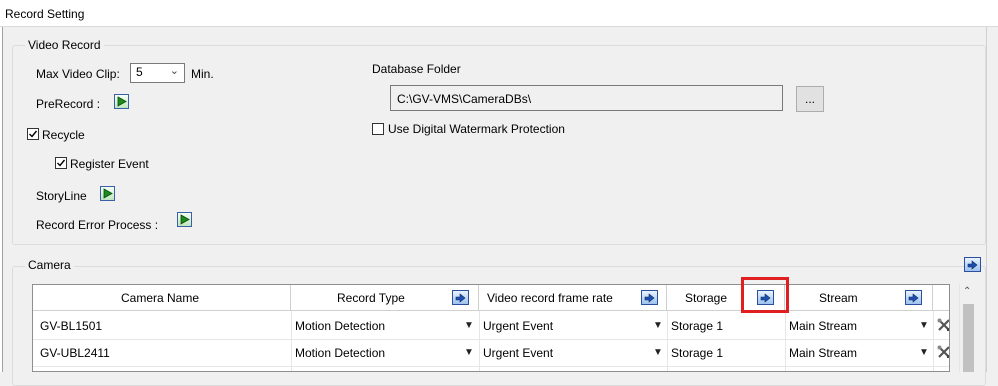  Describe the element at coordinates (838, 298) in the screenshot. I see `column-label-stream: Stream` at that location.